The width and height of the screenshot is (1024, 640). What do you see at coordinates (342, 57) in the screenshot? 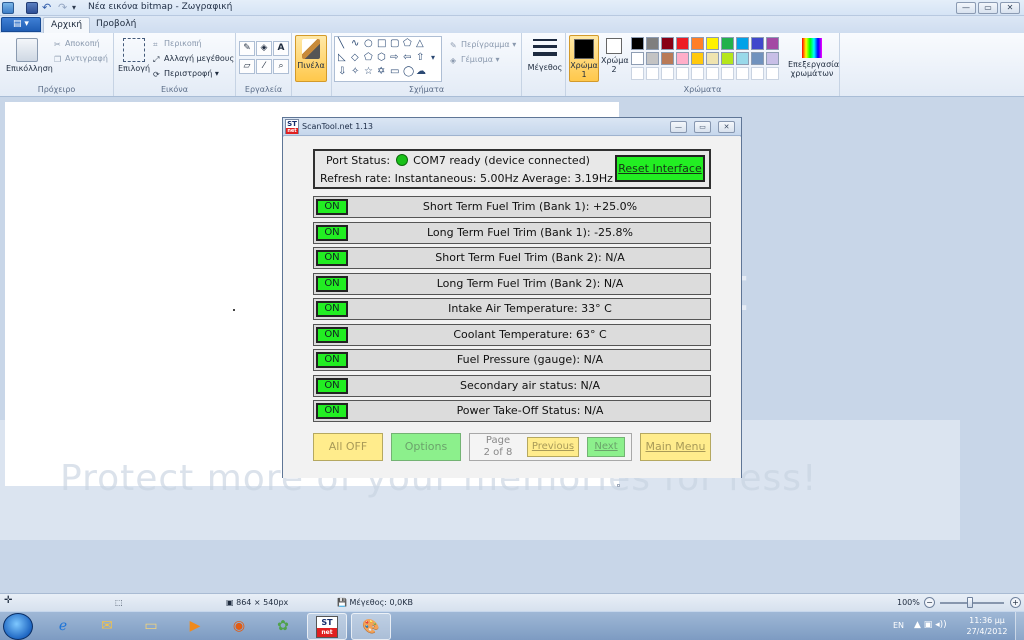
I see `right-triangle-shape-icon: ◺` at bounding box center [342, 57].